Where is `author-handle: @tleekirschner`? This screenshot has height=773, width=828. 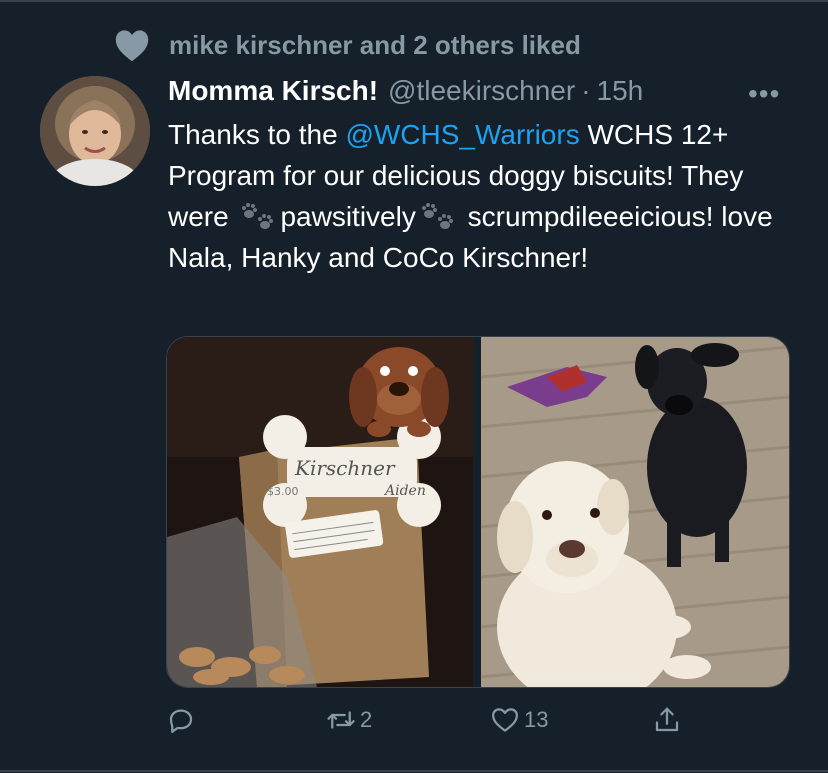 author-handle: @tleekirschner is located at coordinates (481, 91).